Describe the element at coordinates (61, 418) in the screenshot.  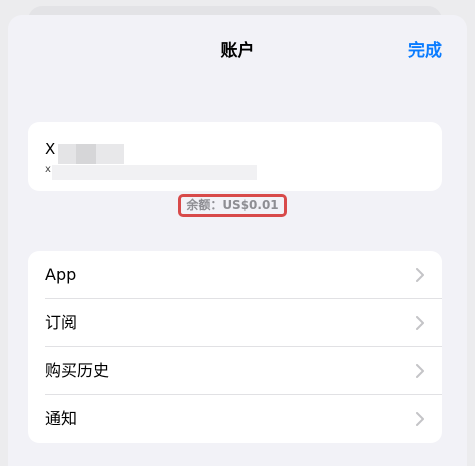
I see `menu-item-label: 通知` at that location.